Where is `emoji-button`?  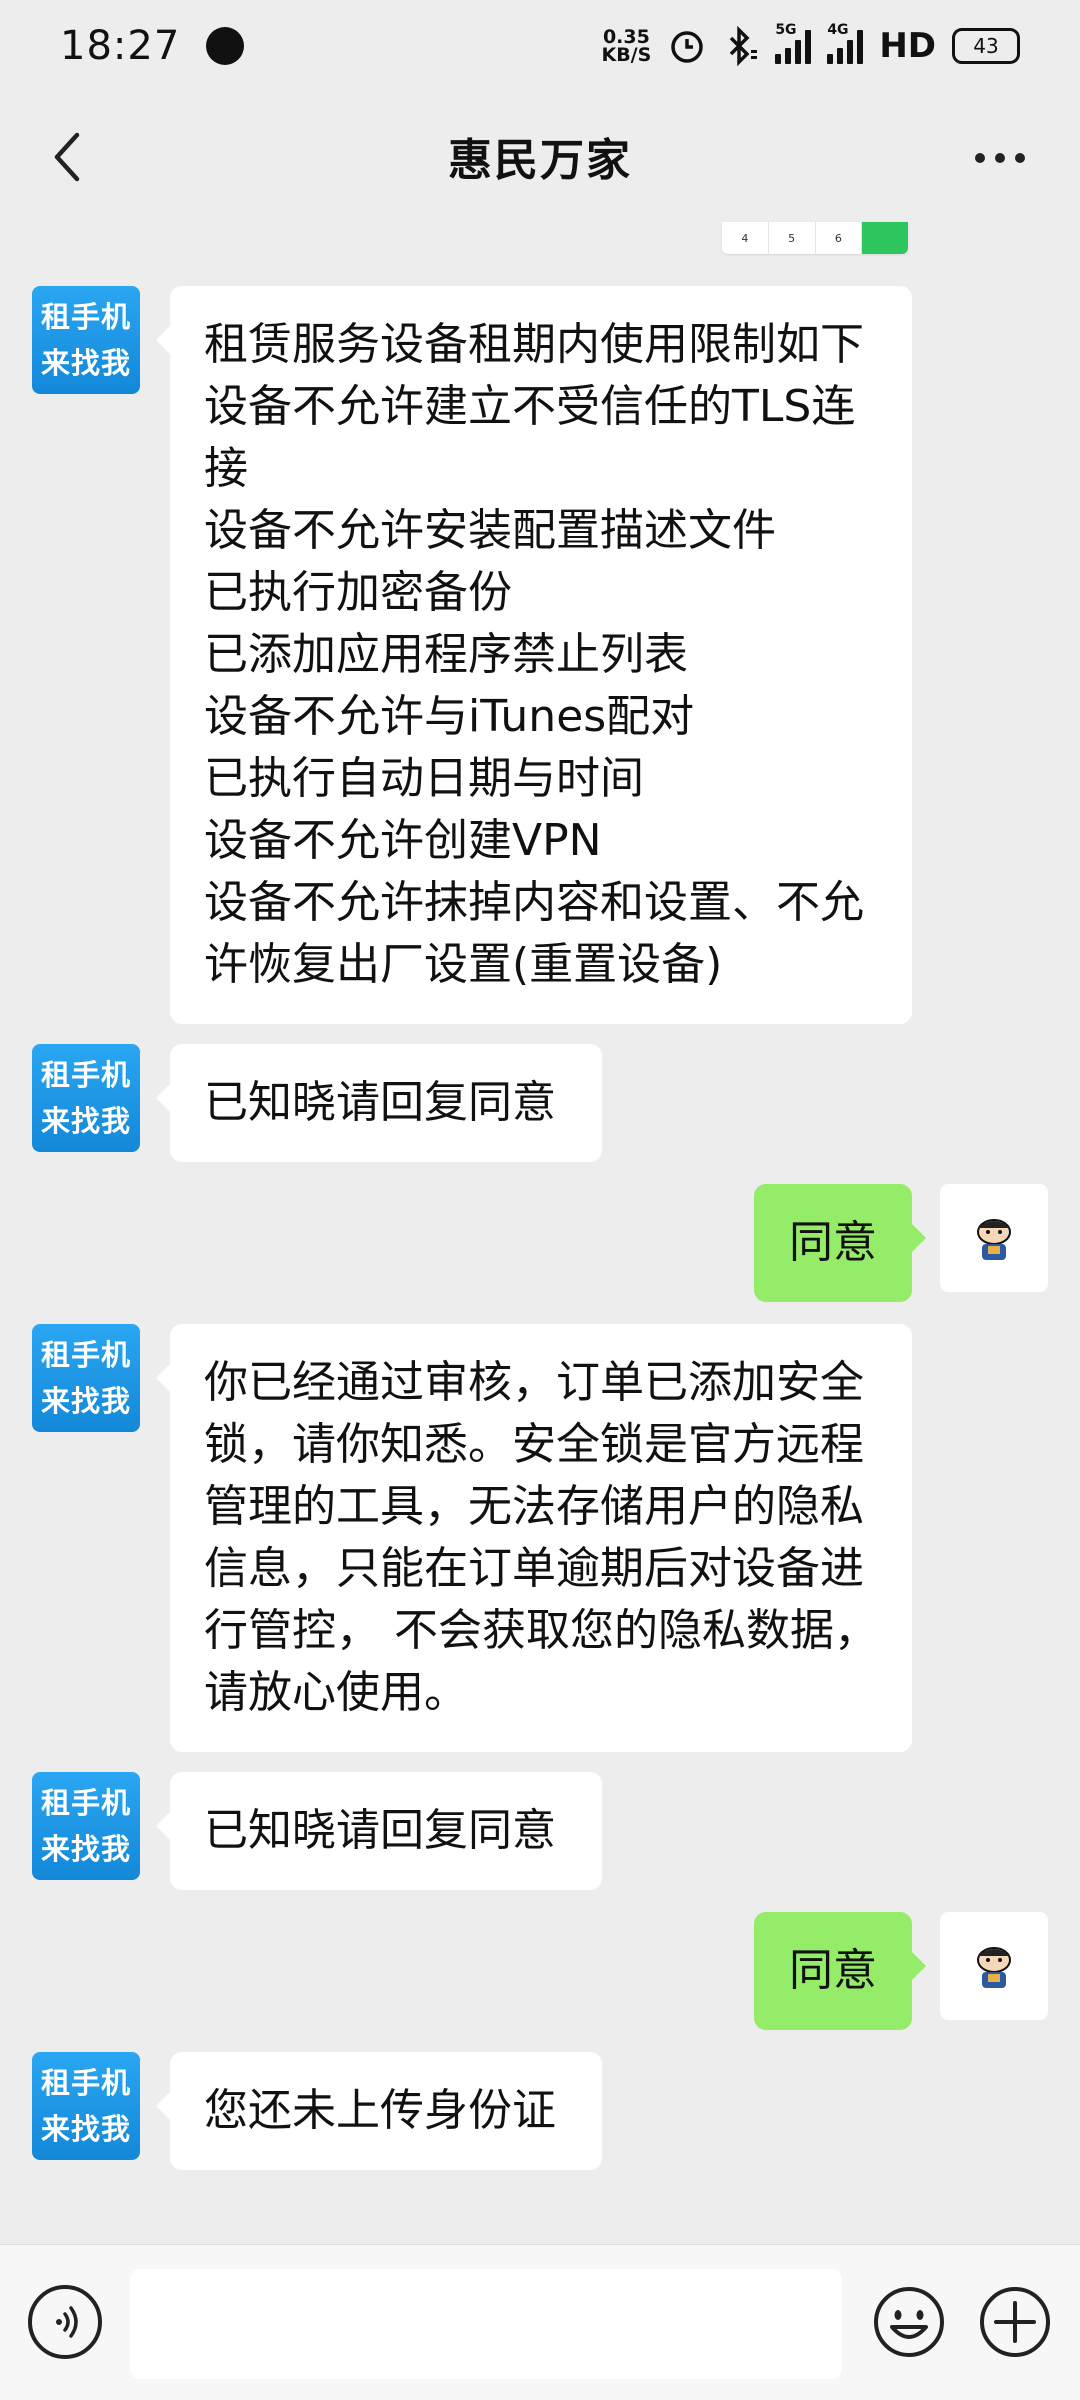
emoji-button is located at coordinates (909, 2322).